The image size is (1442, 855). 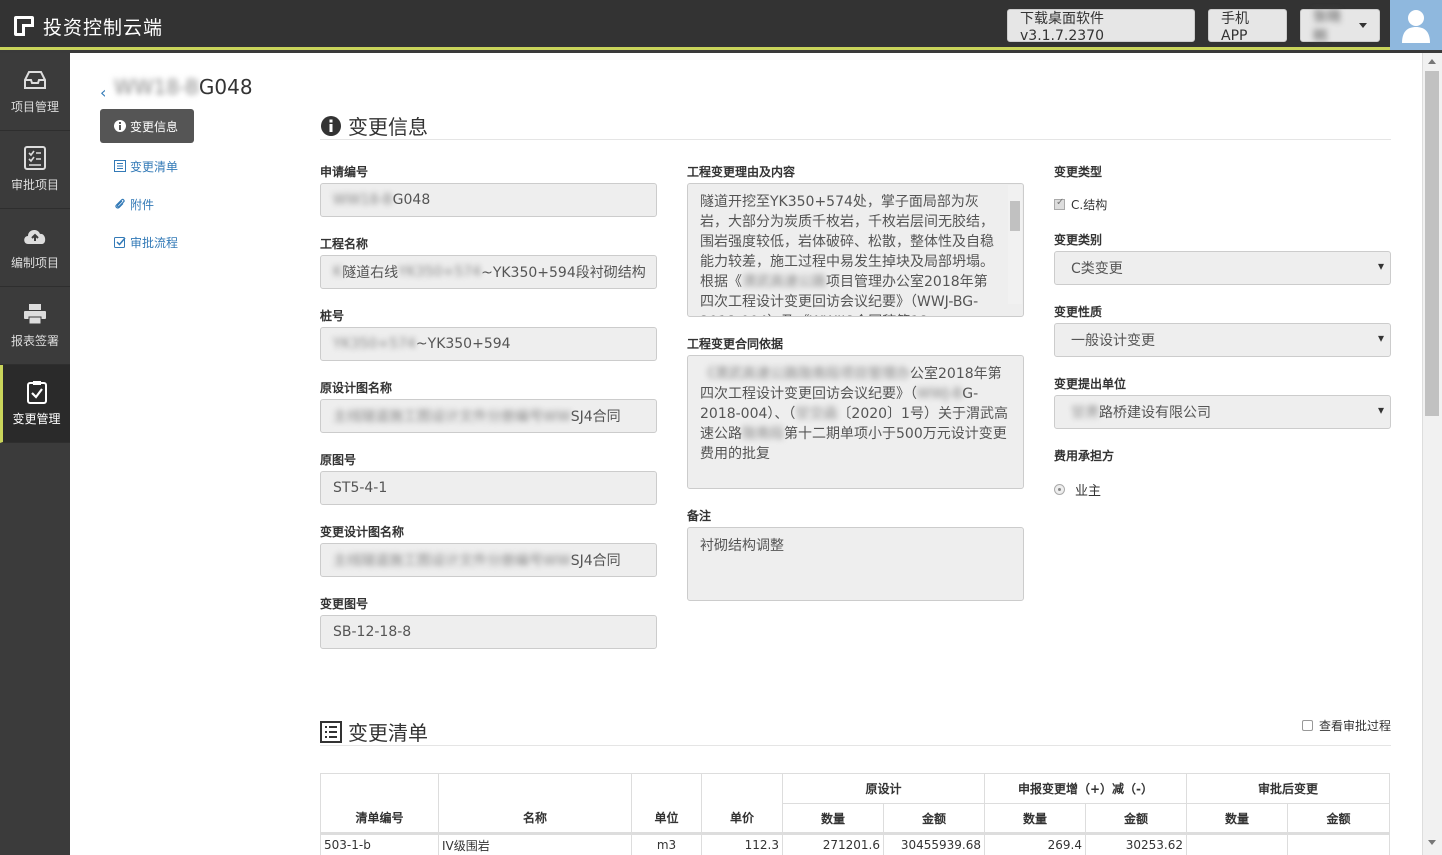 I want to click on remark-label: 备注, so click(x=699, y=516).